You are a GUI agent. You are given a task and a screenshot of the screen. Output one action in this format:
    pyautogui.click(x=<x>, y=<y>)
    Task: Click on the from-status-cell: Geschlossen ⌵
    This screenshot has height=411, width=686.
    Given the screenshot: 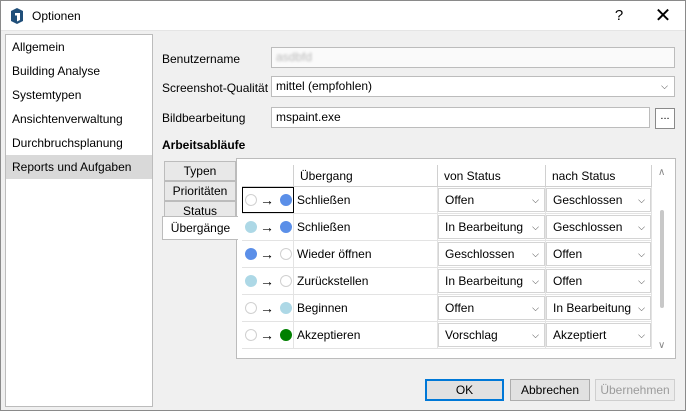 What is the action you would take?
    pyautogui.click(x=492, y=254)
    